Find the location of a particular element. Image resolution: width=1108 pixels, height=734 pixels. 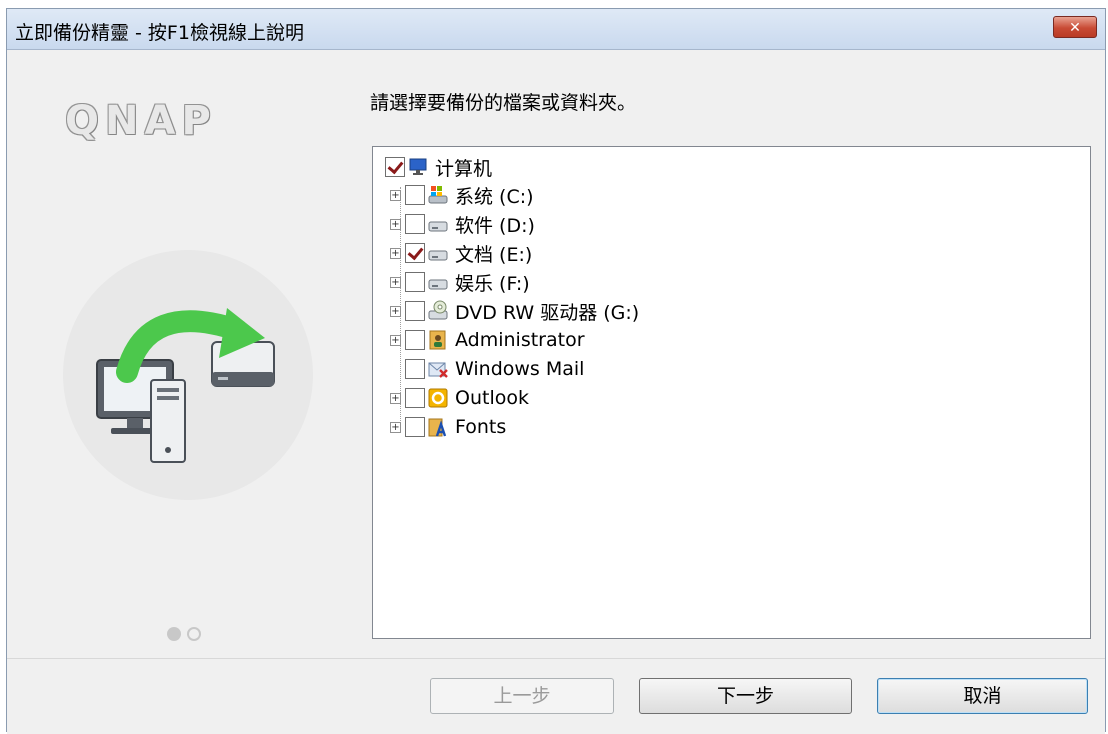

tree-item-fonts: + Fonts is located at coordinates (448, 427).